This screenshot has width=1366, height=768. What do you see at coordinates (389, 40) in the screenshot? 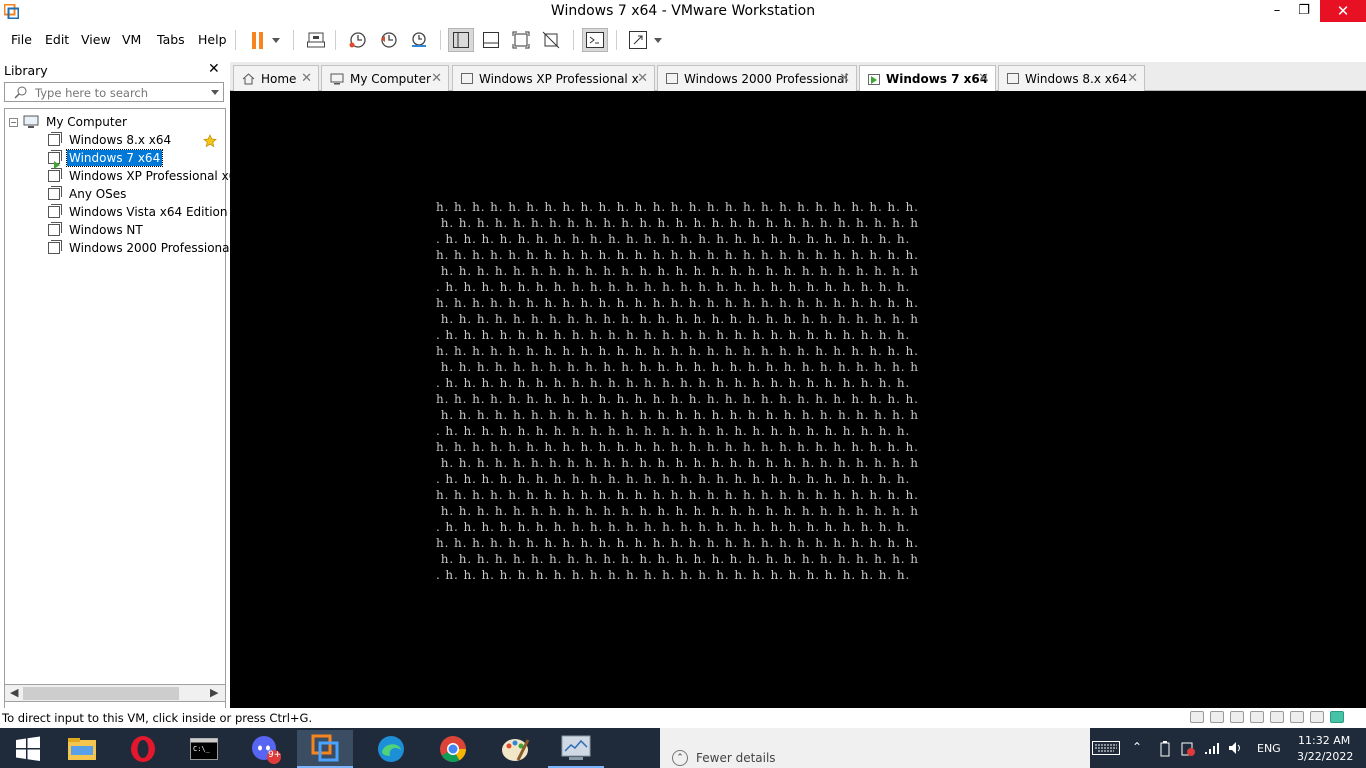
I see `revert-snapshot-icon` at bounding box center [389, 40].